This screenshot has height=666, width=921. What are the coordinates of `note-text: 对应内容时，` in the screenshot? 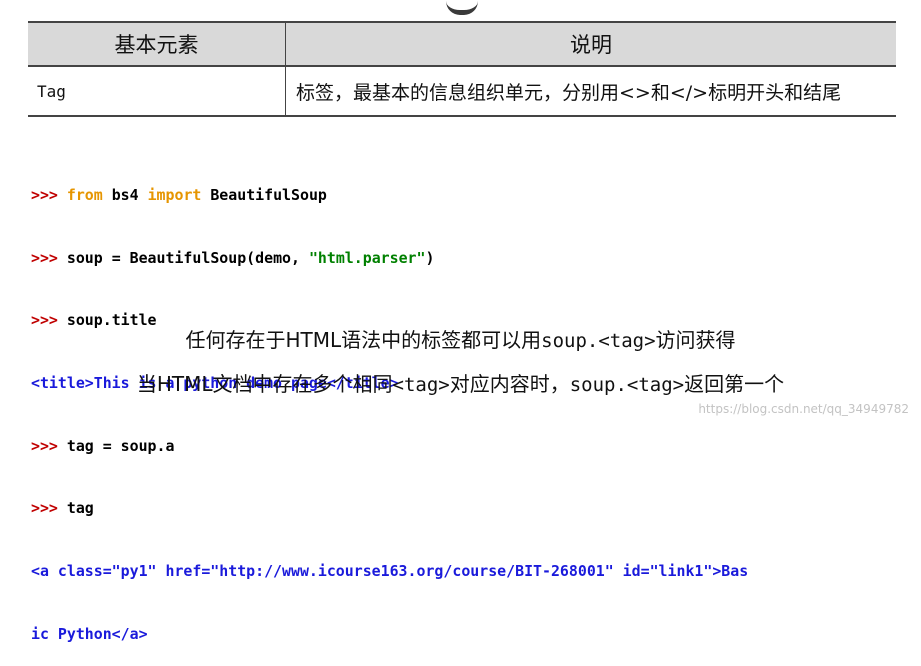 It's located at (509, 384).